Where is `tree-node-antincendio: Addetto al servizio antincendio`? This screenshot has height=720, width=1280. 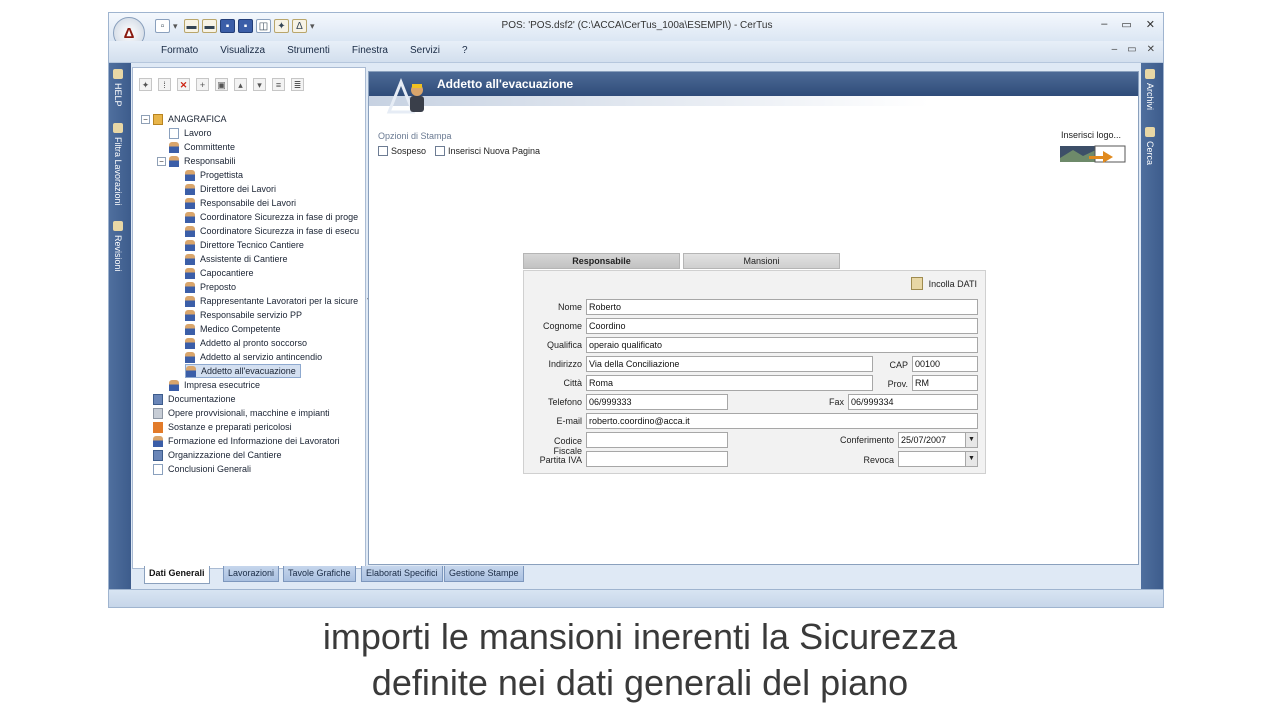
tree-node-antincendio: Addetto al servizio antincendio is located at coordinates (253, 357).